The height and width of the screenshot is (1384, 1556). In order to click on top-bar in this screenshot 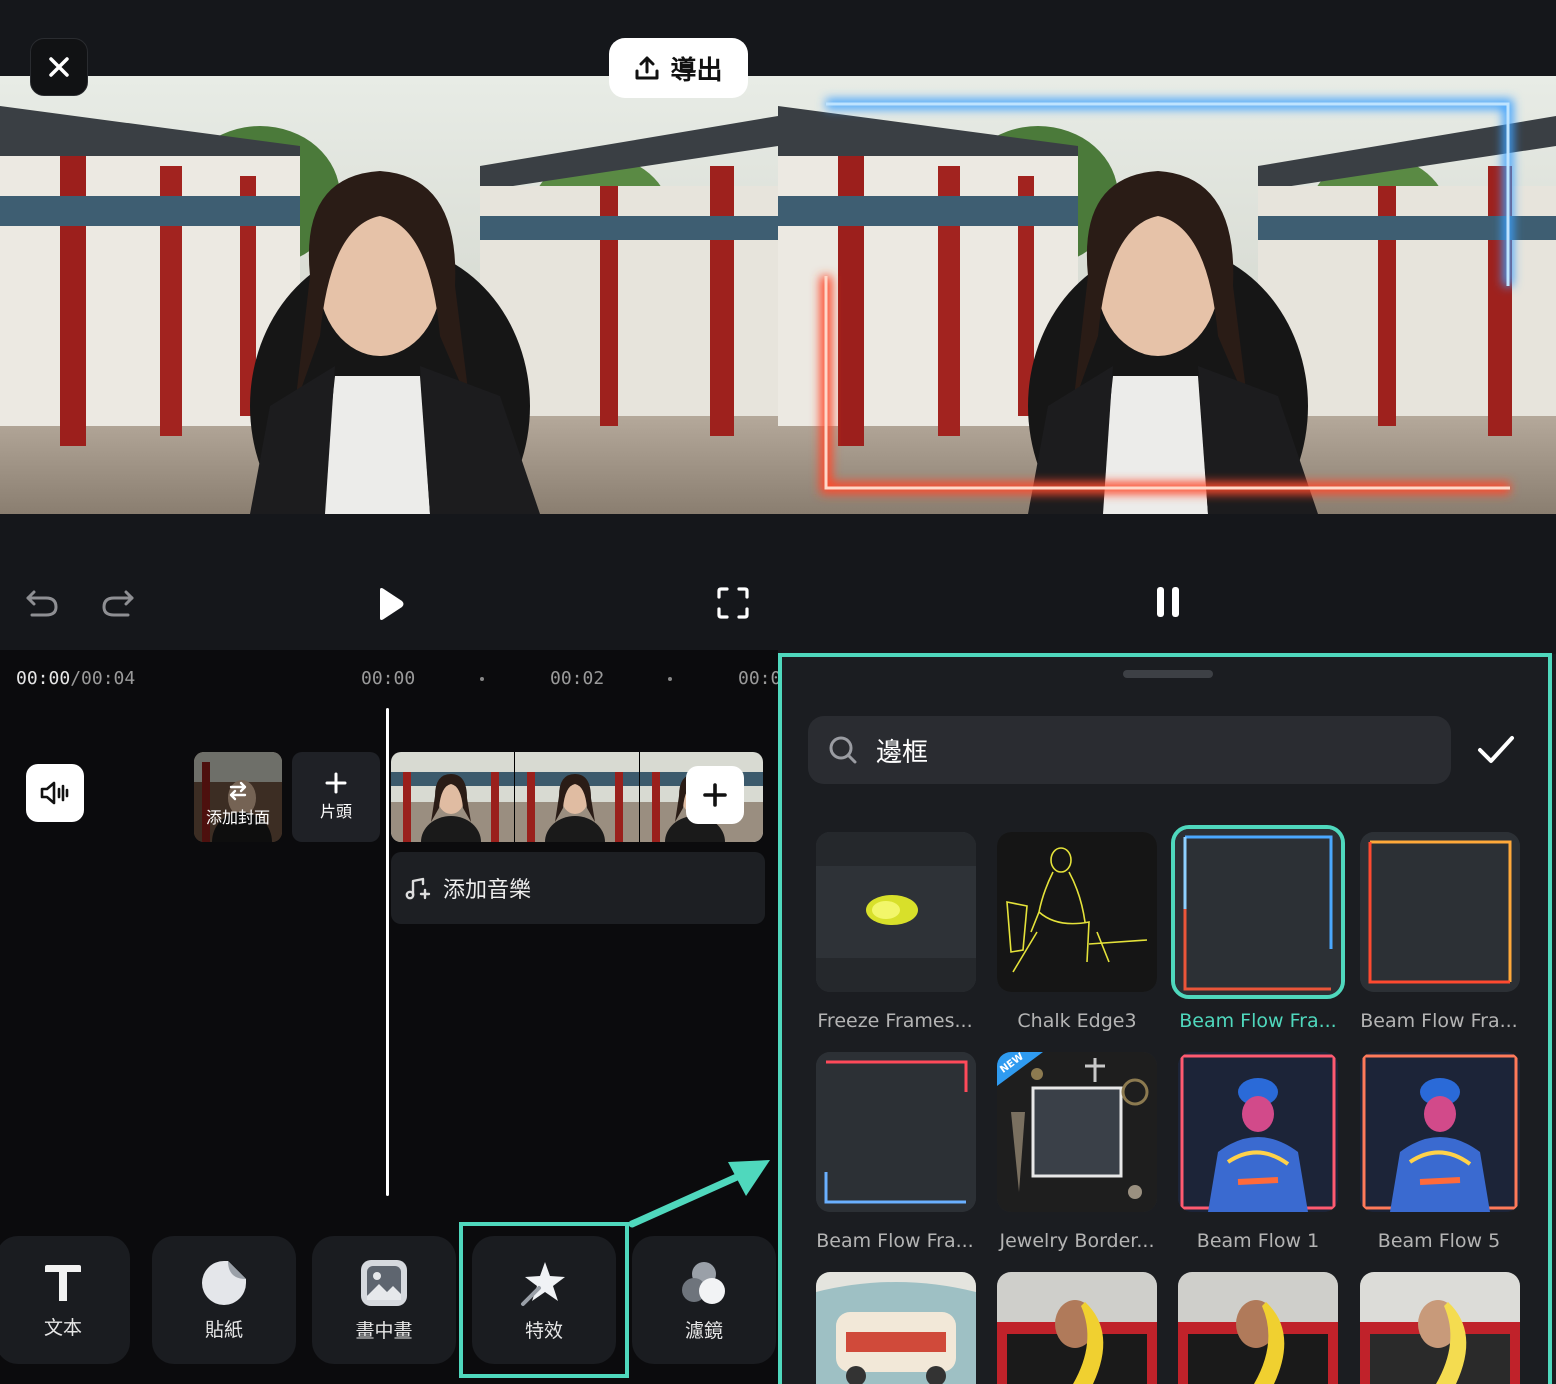, I will do `click(1167, 38)`.